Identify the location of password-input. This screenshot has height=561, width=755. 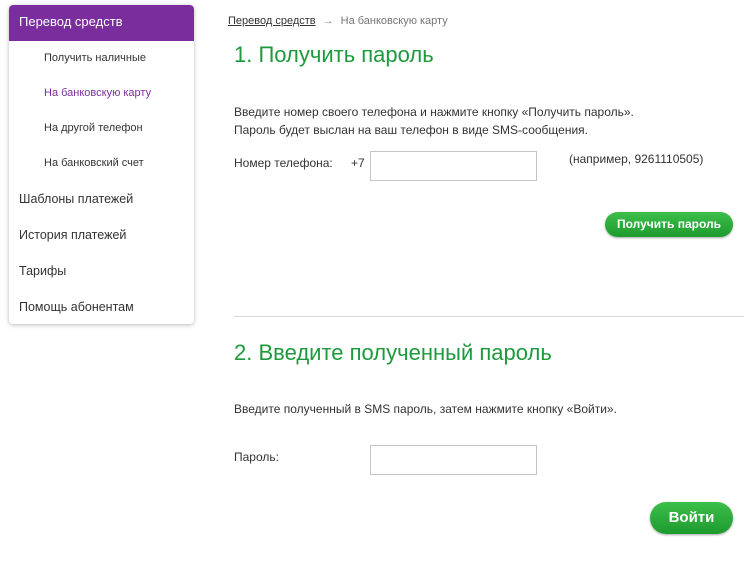
(453, 460).